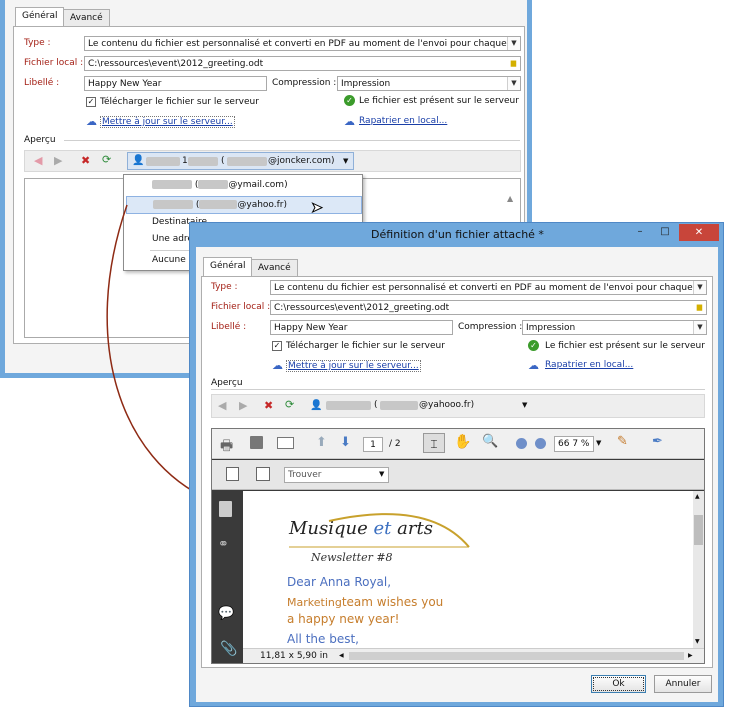 This screenshot has height=725, width=750. What do you see at coordinates (316, 405) in the screenshot?
I see `user-icon: 👤` at bounding box center [316, 405].